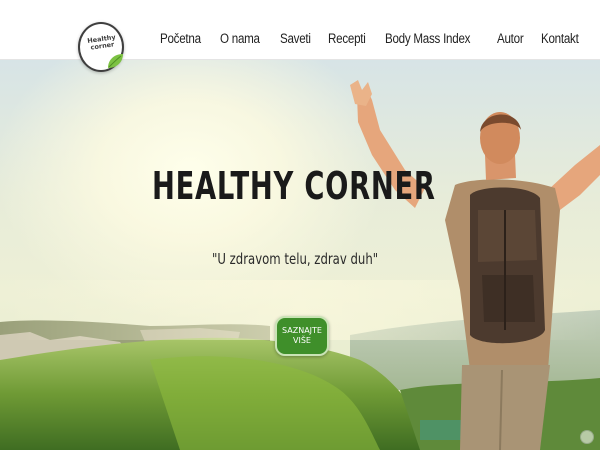  What do you see at coordinates (180, 38) in the screenshot?
I see `nav-item-pocetna: Početna` at bounding box center [180, 38].